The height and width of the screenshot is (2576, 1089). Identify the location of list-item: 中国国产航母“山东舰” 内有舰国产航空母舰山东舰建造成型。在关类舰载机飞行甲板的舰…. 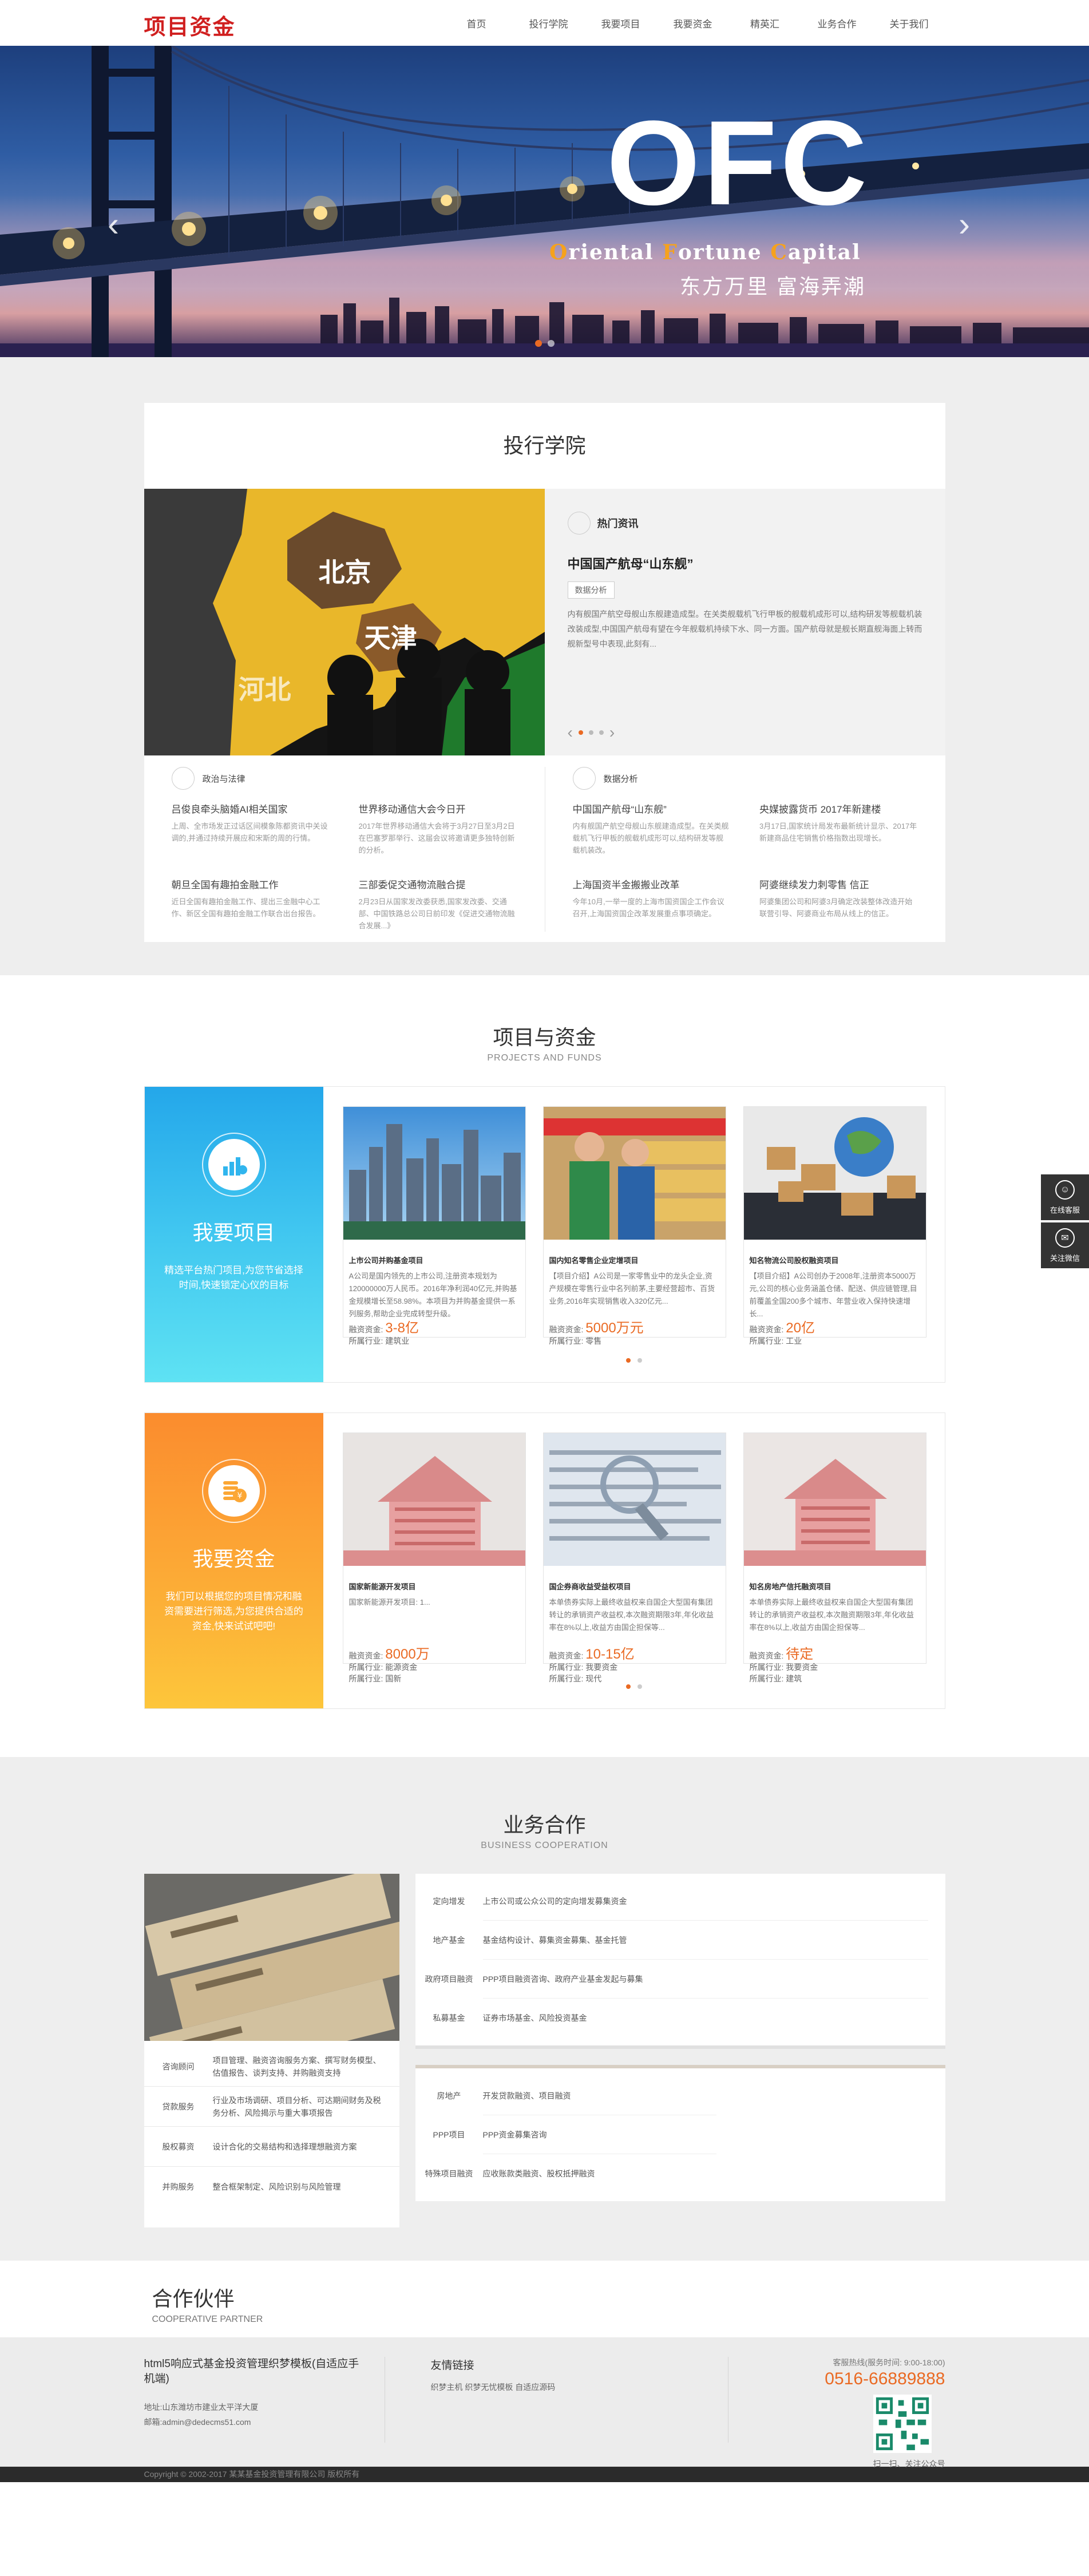
(652, 828).